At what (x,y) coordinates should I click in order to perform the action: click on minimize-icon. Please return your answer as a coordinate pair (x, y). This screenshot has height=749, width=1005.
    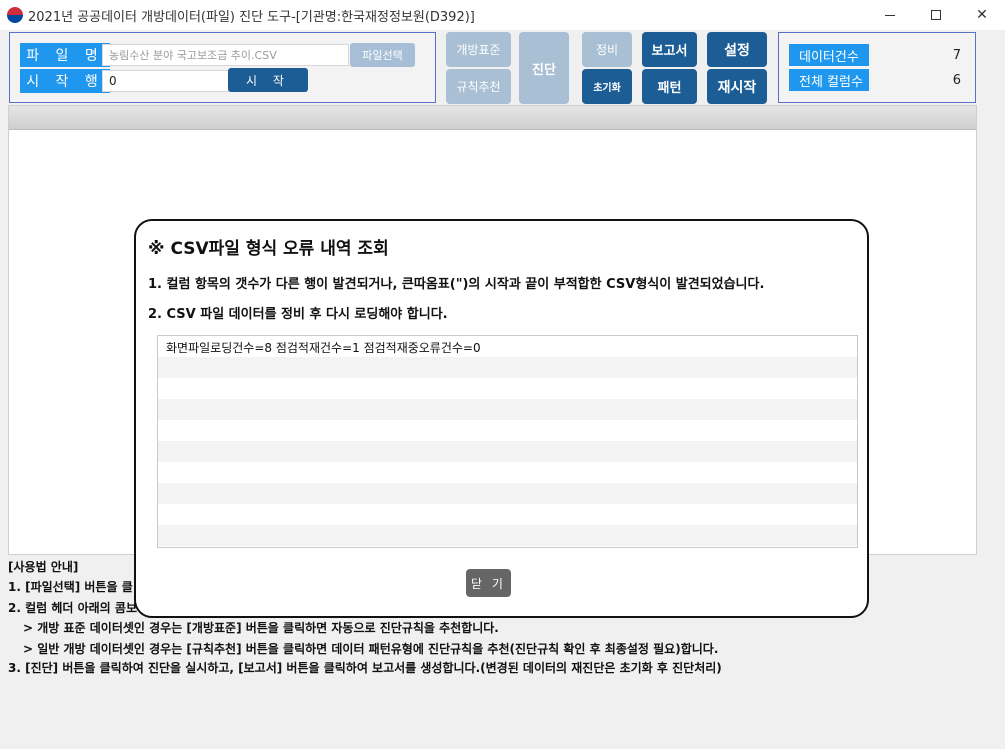
    Looking at the image, I should click on (890, 15).